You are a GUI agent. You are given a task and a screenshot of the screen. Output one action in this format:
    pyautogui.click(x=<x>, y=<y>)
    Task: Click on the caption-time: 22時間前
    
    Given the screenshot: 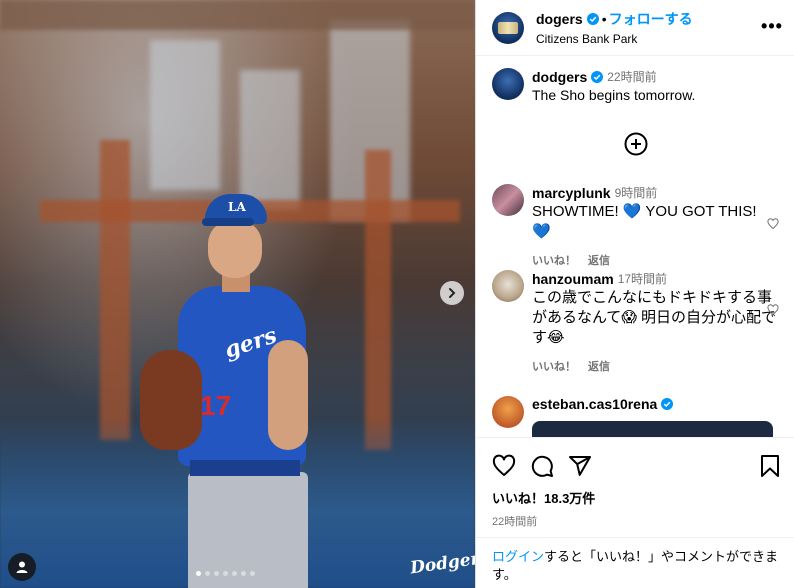 What is the action you would take?
    pyautogui.click(x=632, y=77)
    